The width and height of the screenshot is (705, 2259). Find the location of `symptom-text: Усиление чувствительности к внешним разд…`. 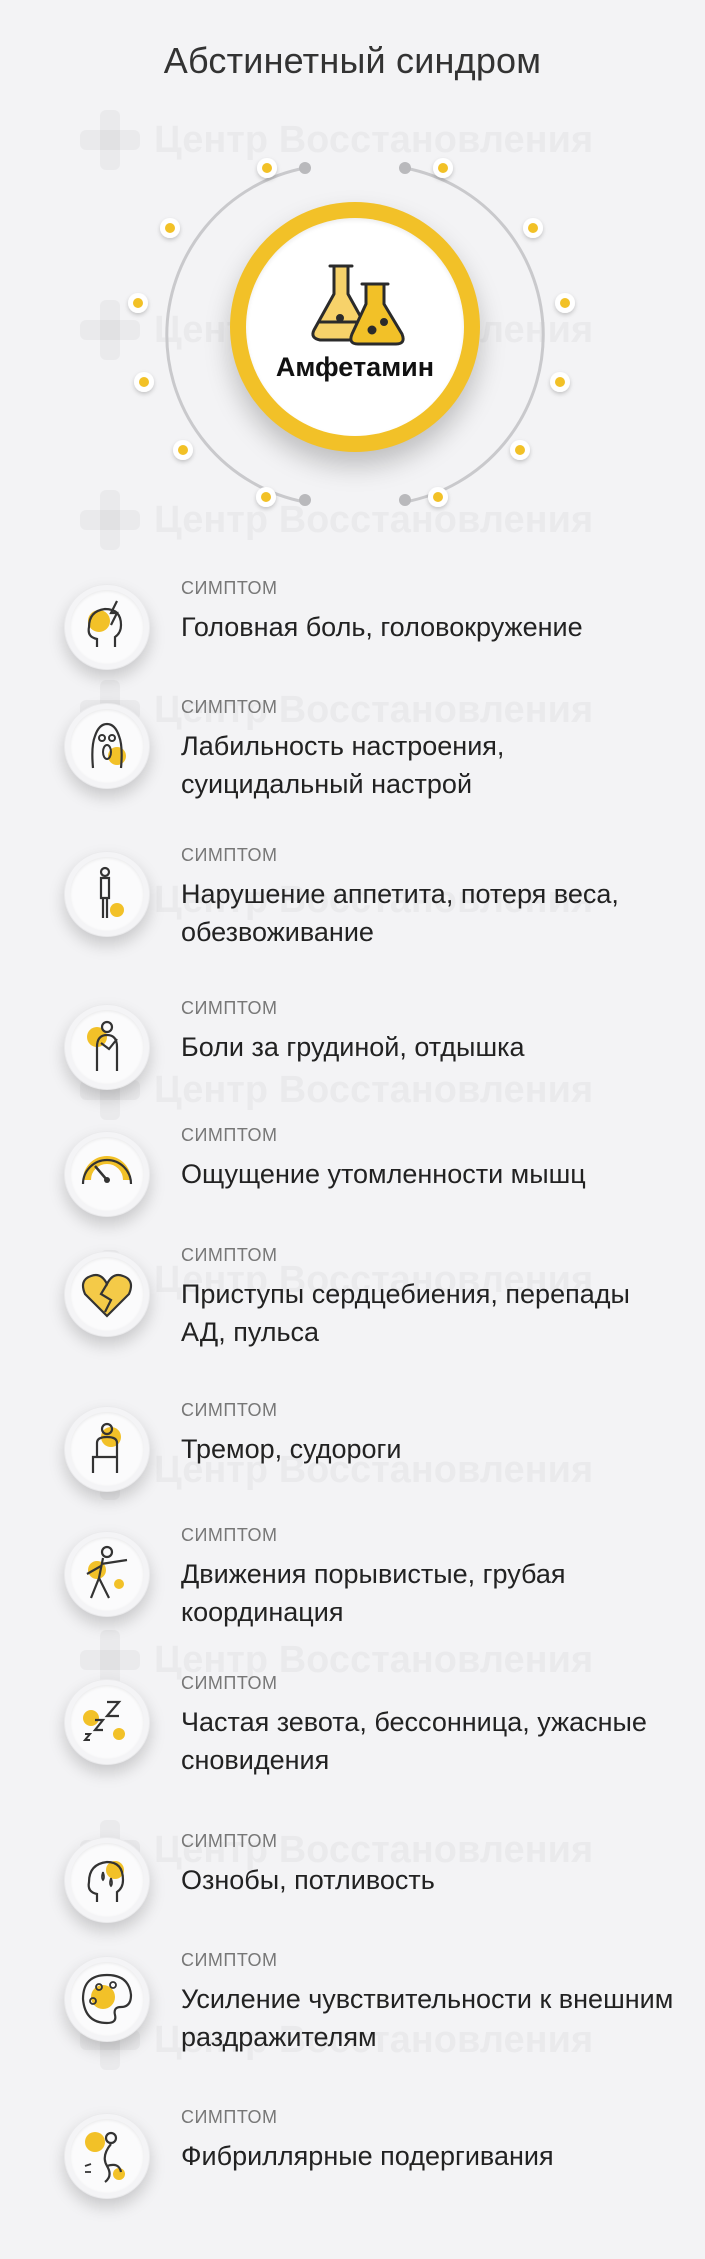

symptom-text: Усиление чувствительности к внешним разд… is located at coordinates (427, 2018).